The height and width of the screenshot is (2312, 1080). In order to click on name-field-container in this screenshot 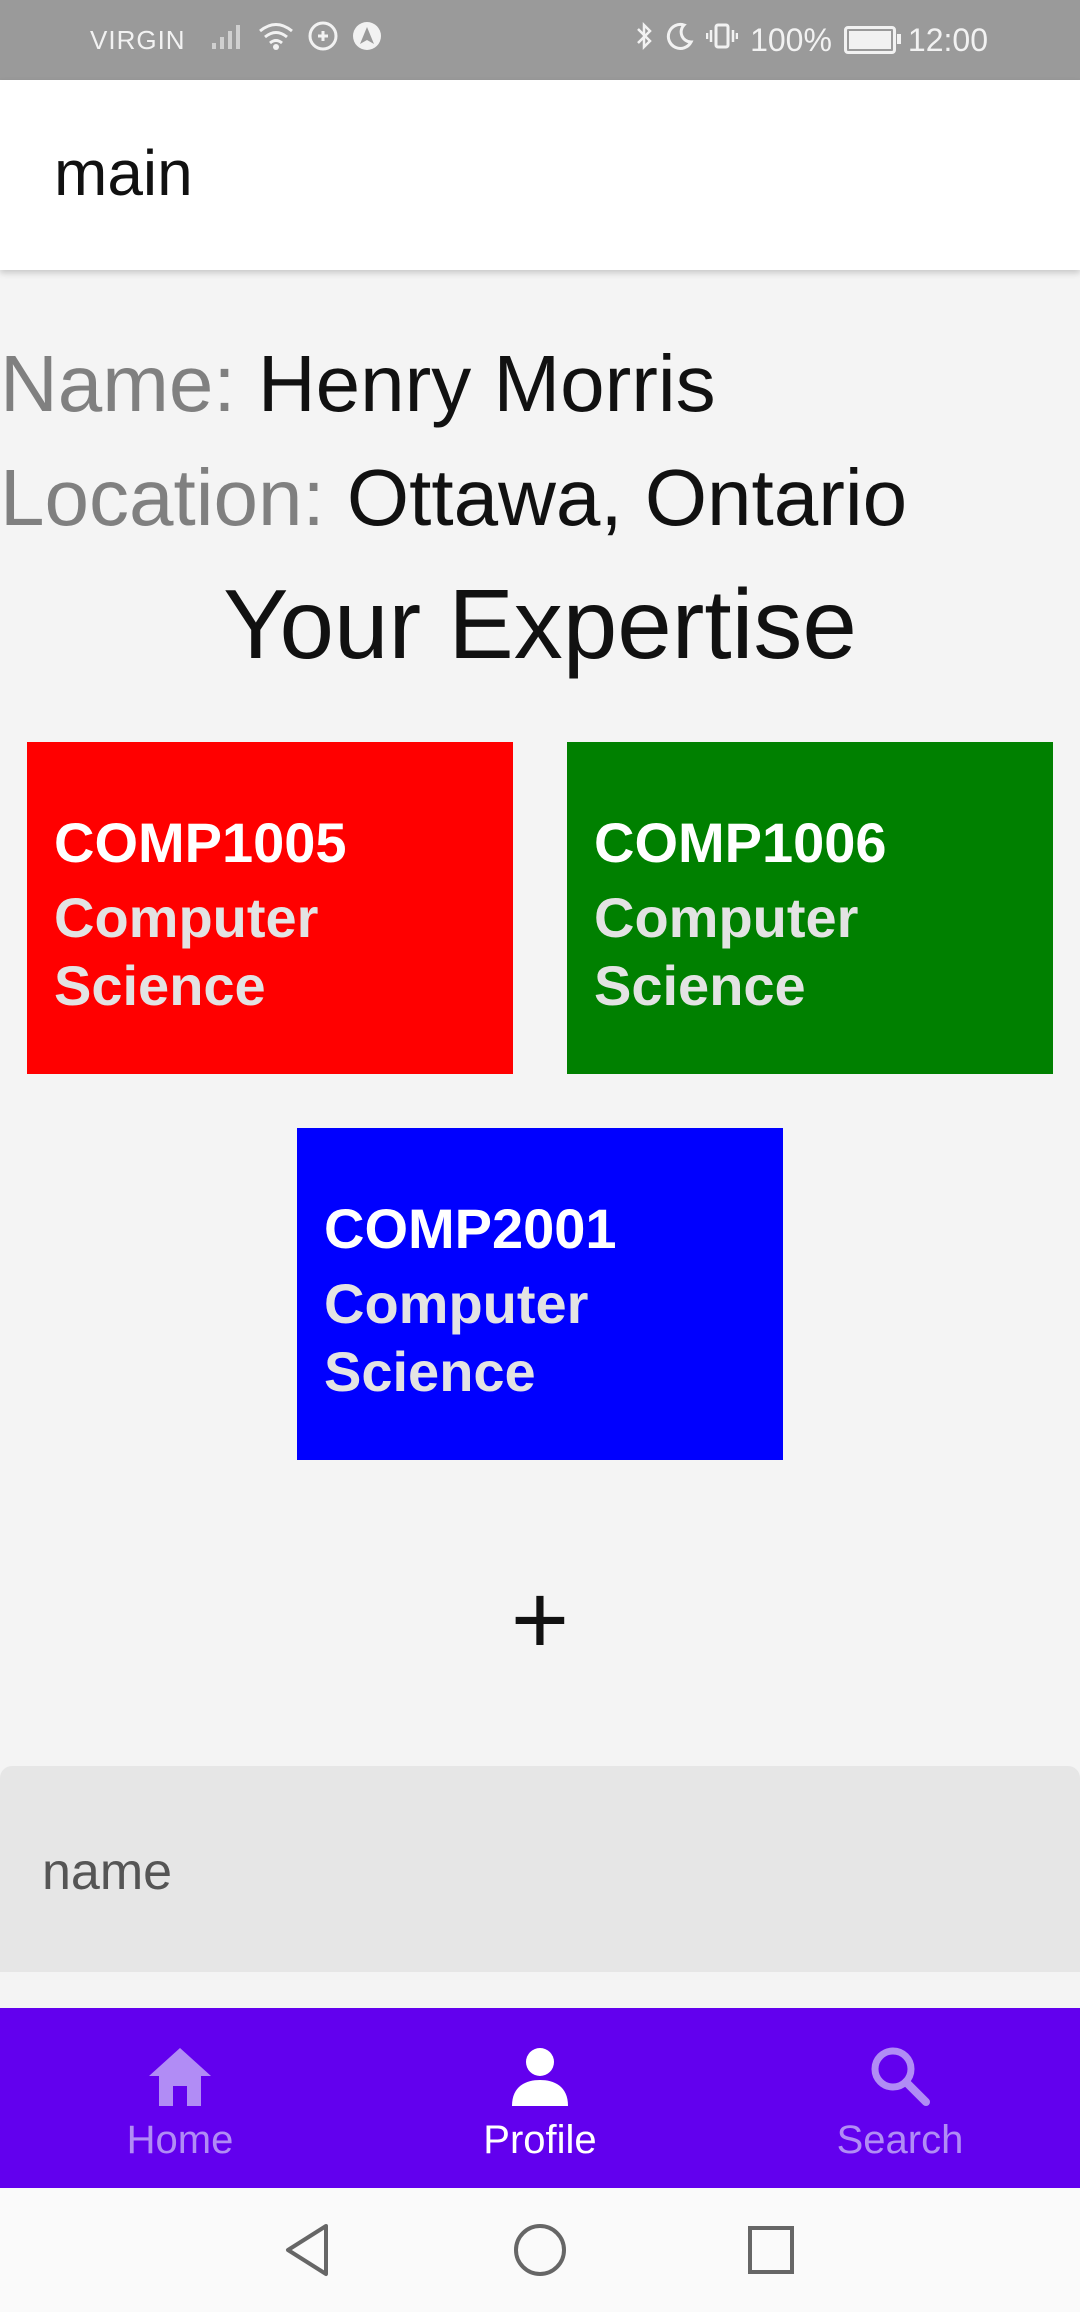, I will do `click(540, 1869)`.